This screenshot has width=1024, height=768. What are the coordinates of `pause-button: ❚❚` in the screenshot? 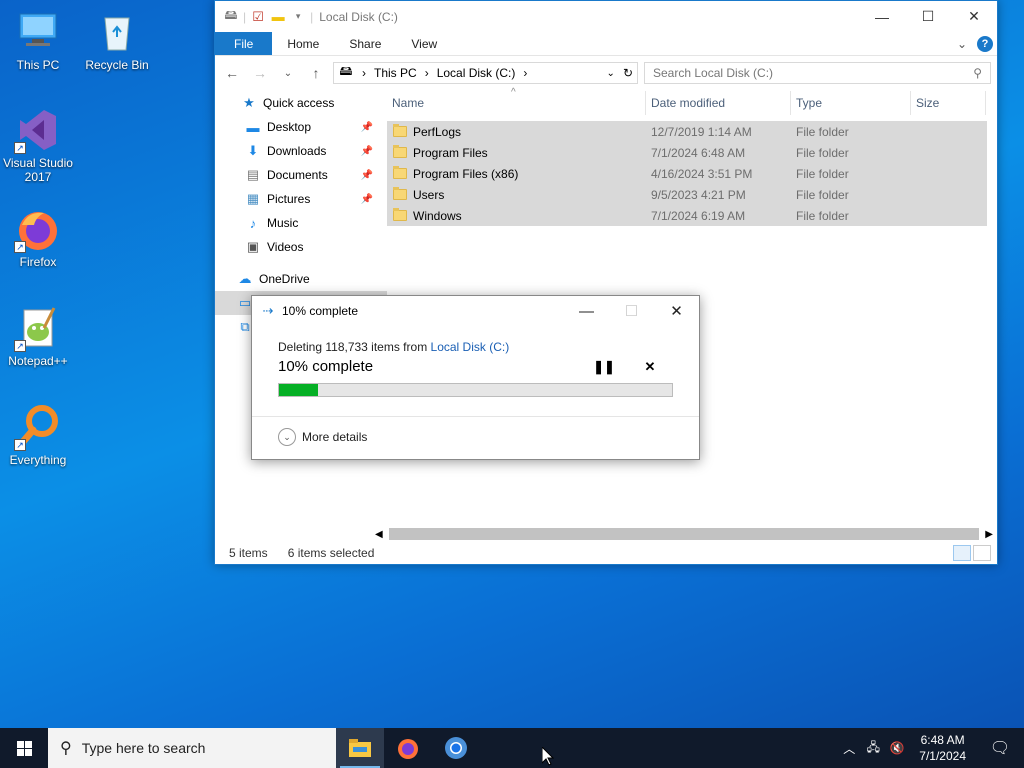 It's located at (604, 367).